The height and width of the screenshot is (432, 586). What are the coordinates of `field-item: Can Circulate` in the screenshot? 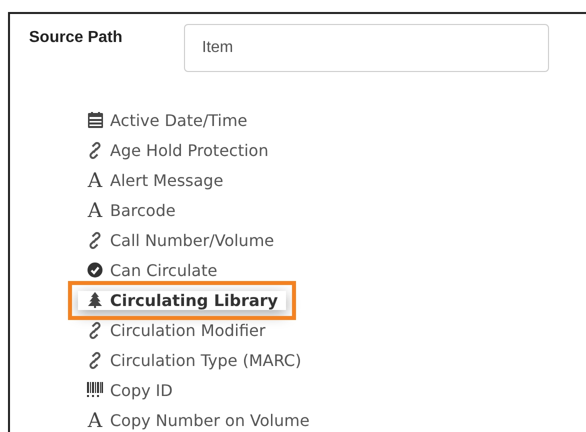 It's located at (152, 270).